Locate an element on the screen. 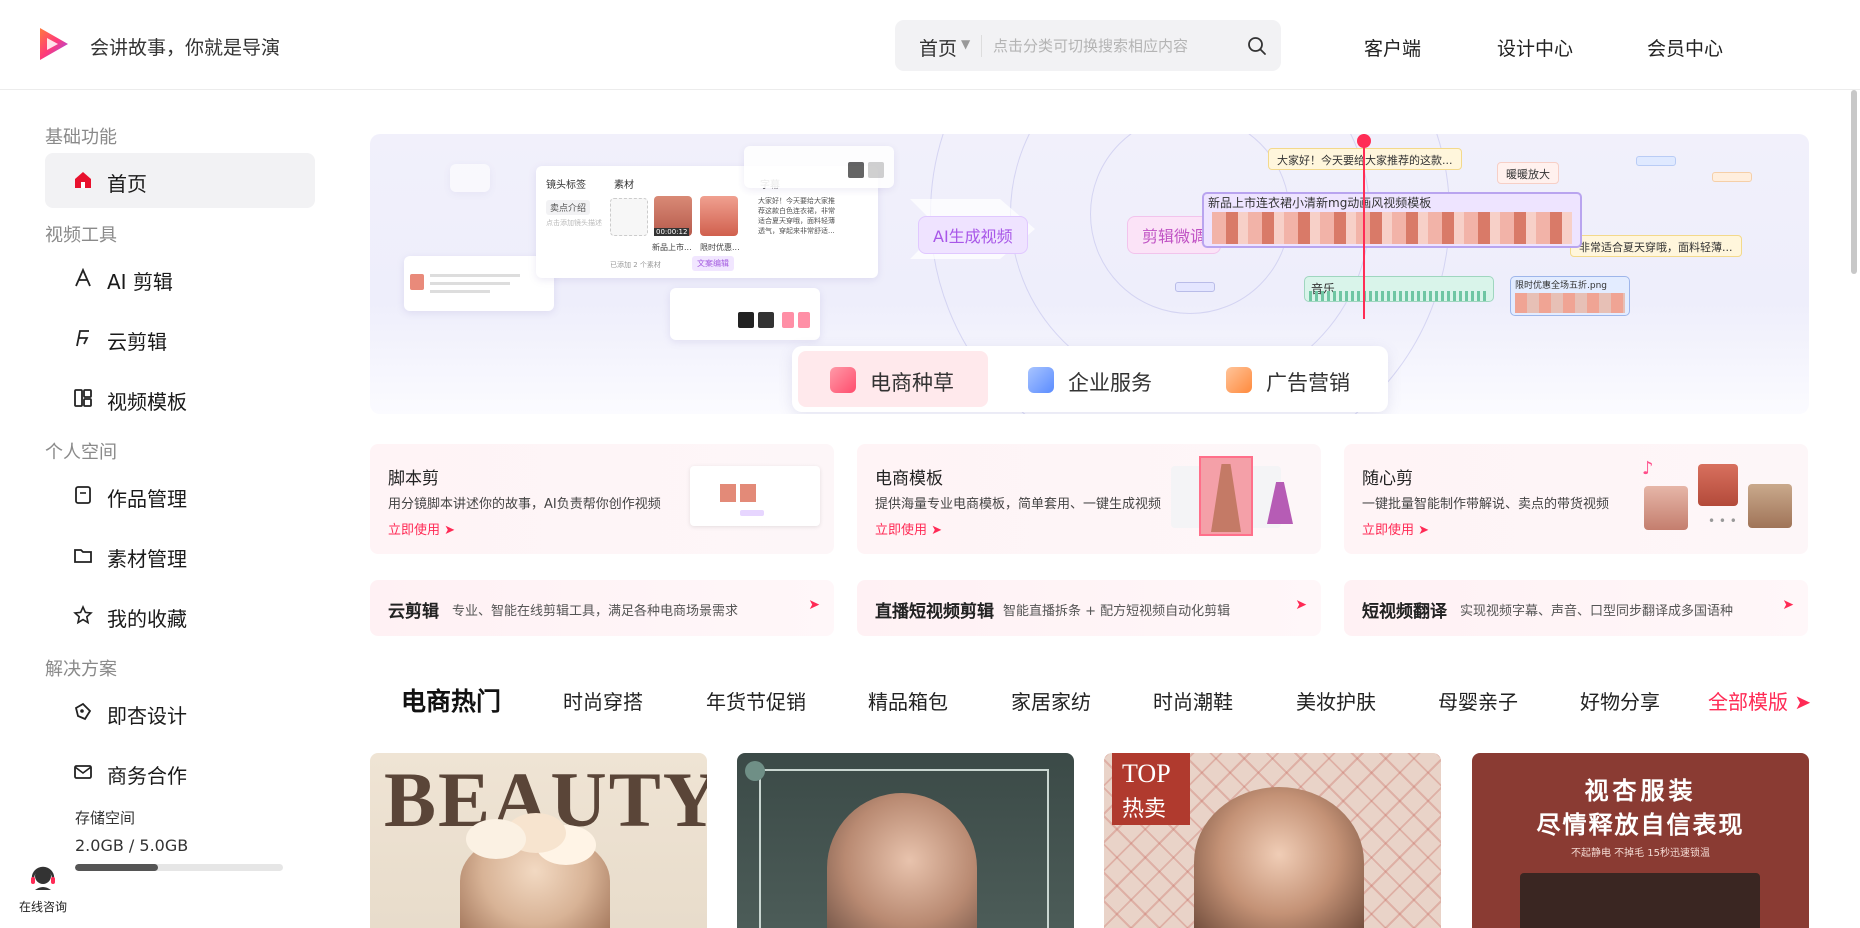 This screenshot has width=1860, height=928. sidebar-item-design: 即杏设计 is located at coordinates (180, 712).